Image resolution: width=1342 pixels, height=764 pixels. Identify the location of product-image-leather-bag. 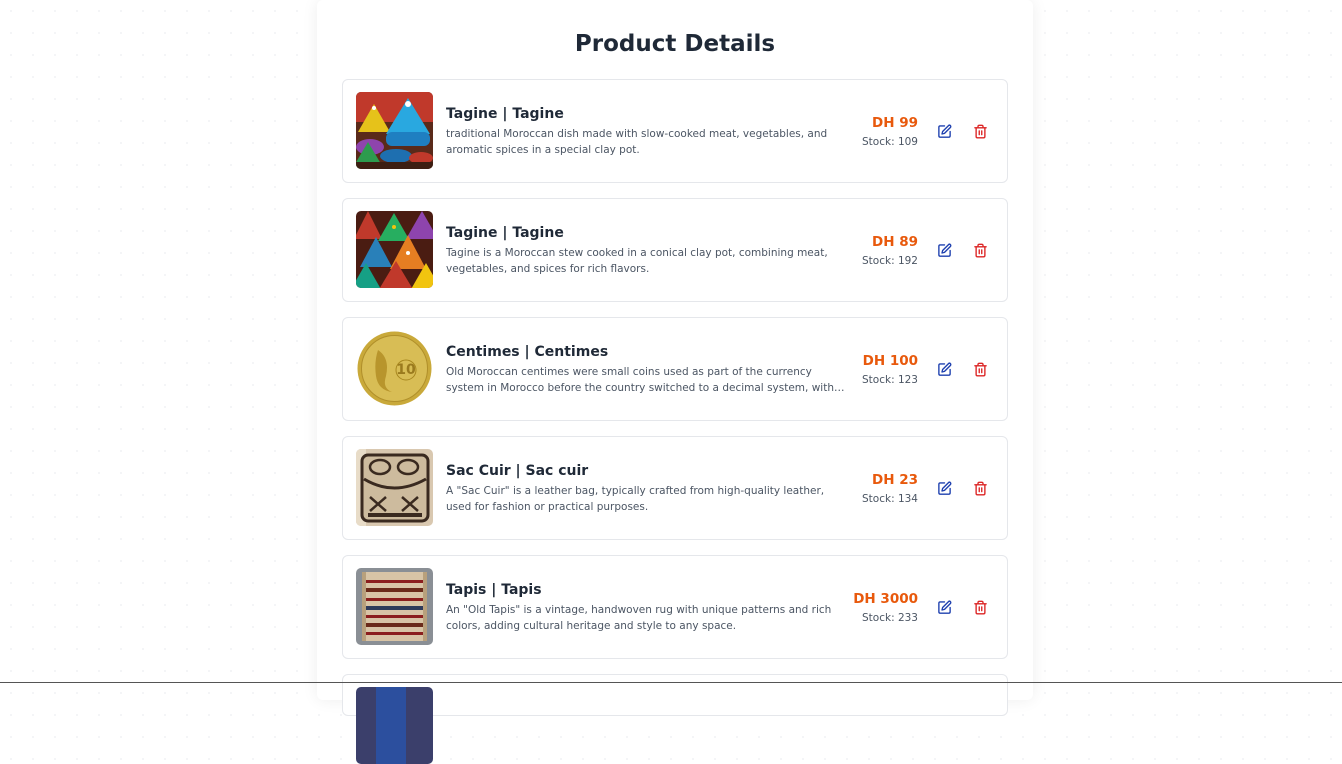
(394, 487).